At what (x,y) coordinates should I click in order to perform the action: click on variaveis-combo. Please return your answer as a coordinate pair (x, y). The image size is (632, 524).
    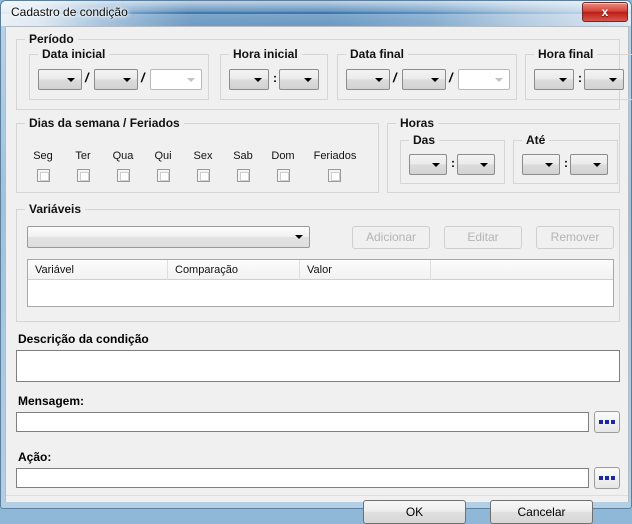
    Looking at the image, I should click on (168, 237).